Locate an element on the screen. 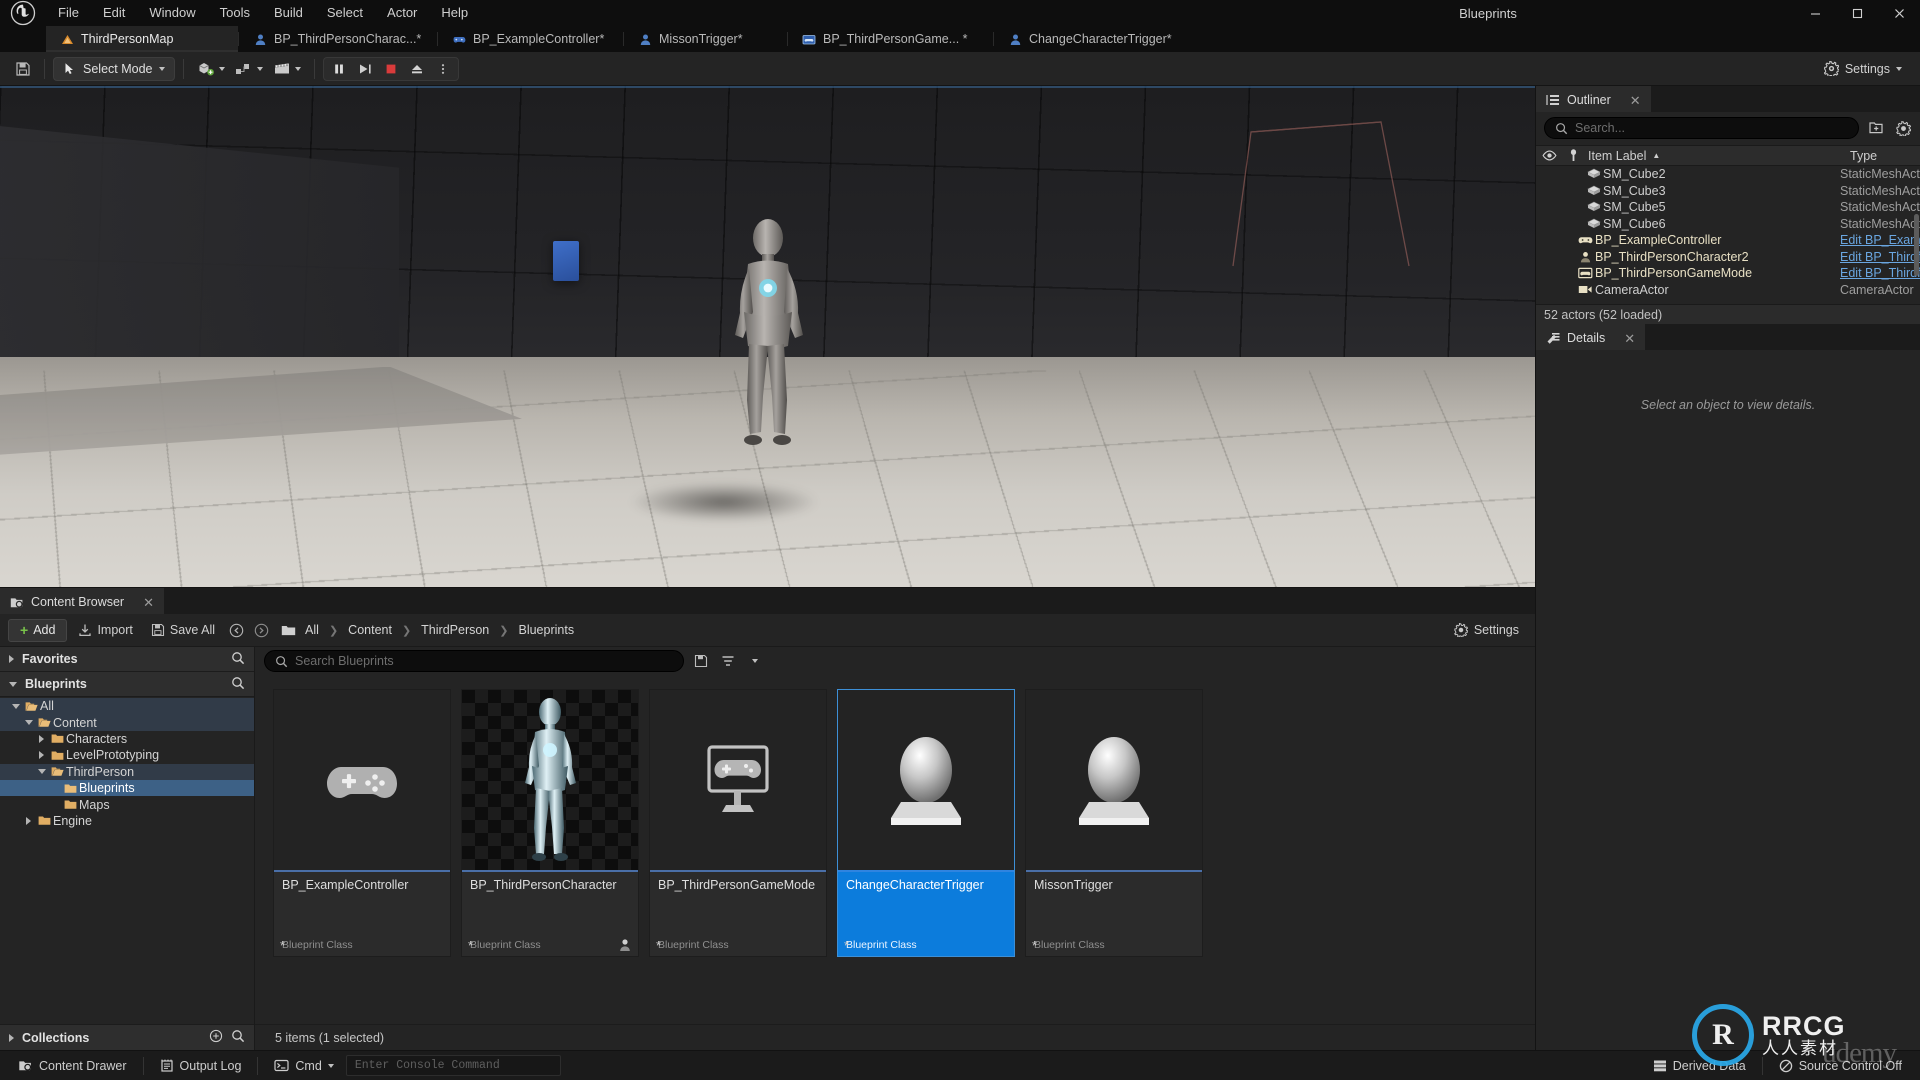 Image resolution: width=1920 pixels, height=1080 pixels. back-button is located at coordinates (236, 630).